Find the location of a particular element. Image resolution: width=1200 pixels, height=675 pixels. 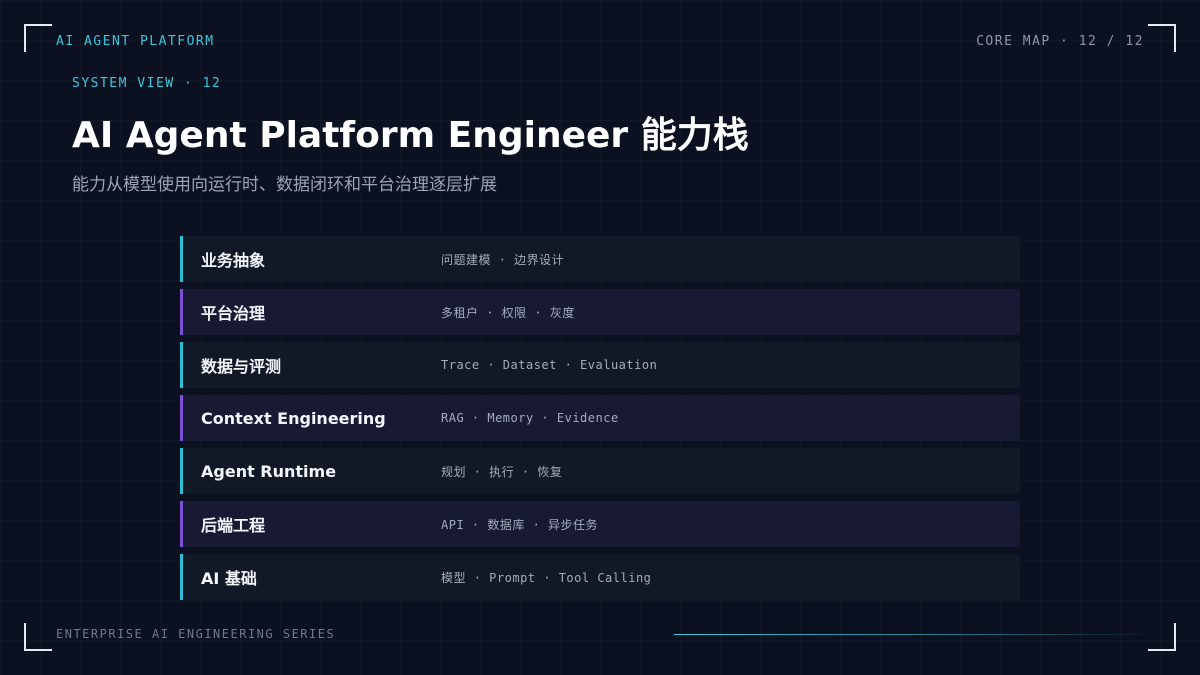

stack-layer-data-evaluation: 数据与评测 Trace · Dataset · Evaluation is located at coordinates (600, 365).